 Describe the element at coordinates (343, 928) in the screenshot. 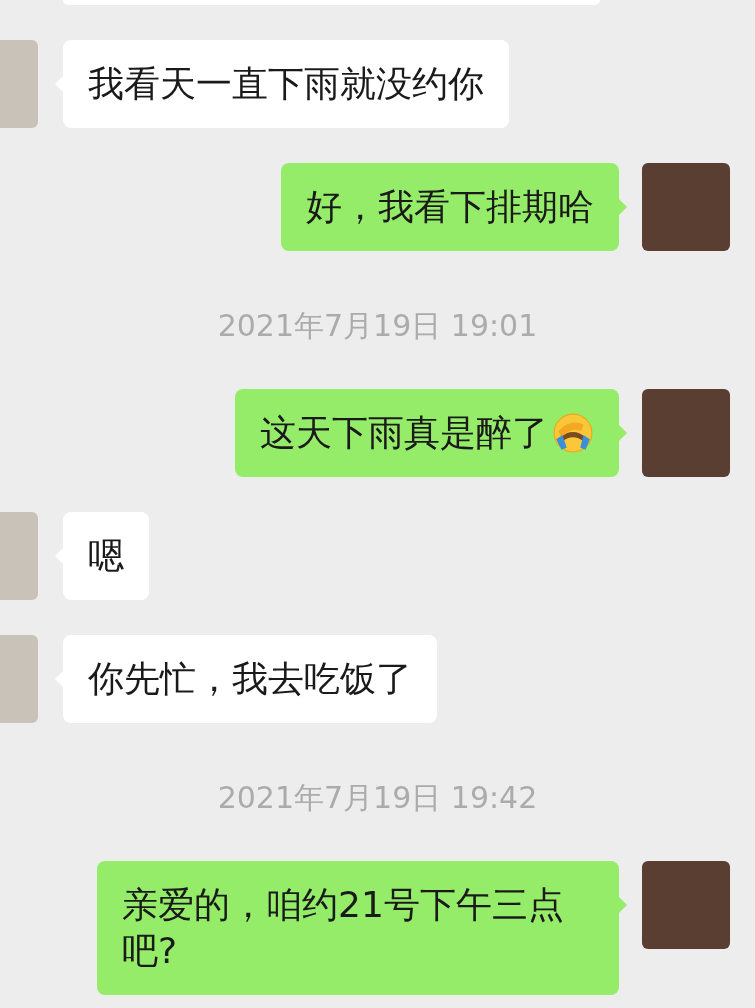

I see `message-text: 亲爱的，咱约21号下午三点吧?` at that location.